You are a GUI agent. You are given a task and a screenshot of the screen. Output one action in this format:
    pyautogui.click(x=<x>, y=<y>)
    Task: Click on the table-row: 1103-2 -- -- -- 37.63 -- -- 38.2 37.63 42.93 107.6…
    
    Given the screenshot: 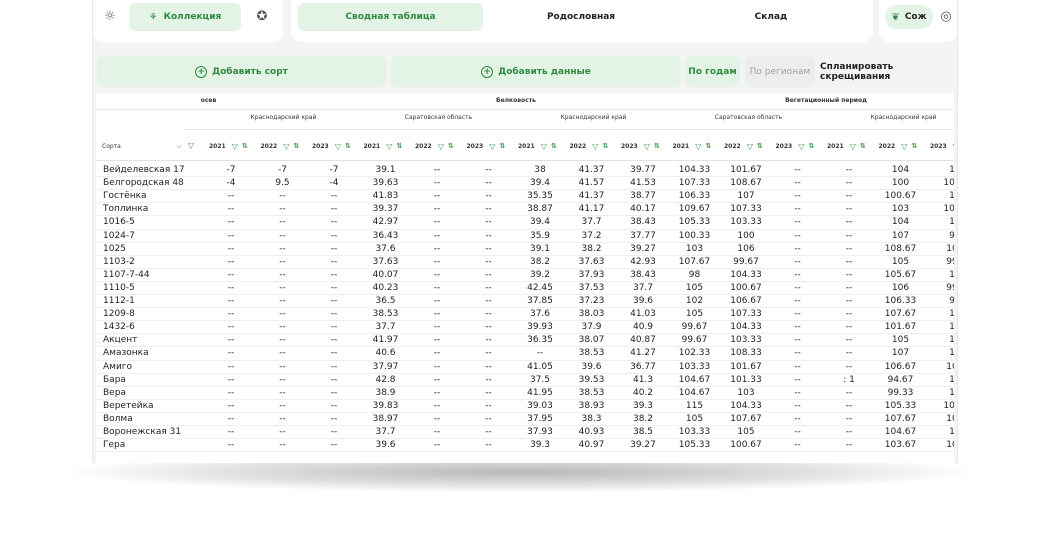 What is the action you would take?
    pyautogui.click(x=525, y=262)
    